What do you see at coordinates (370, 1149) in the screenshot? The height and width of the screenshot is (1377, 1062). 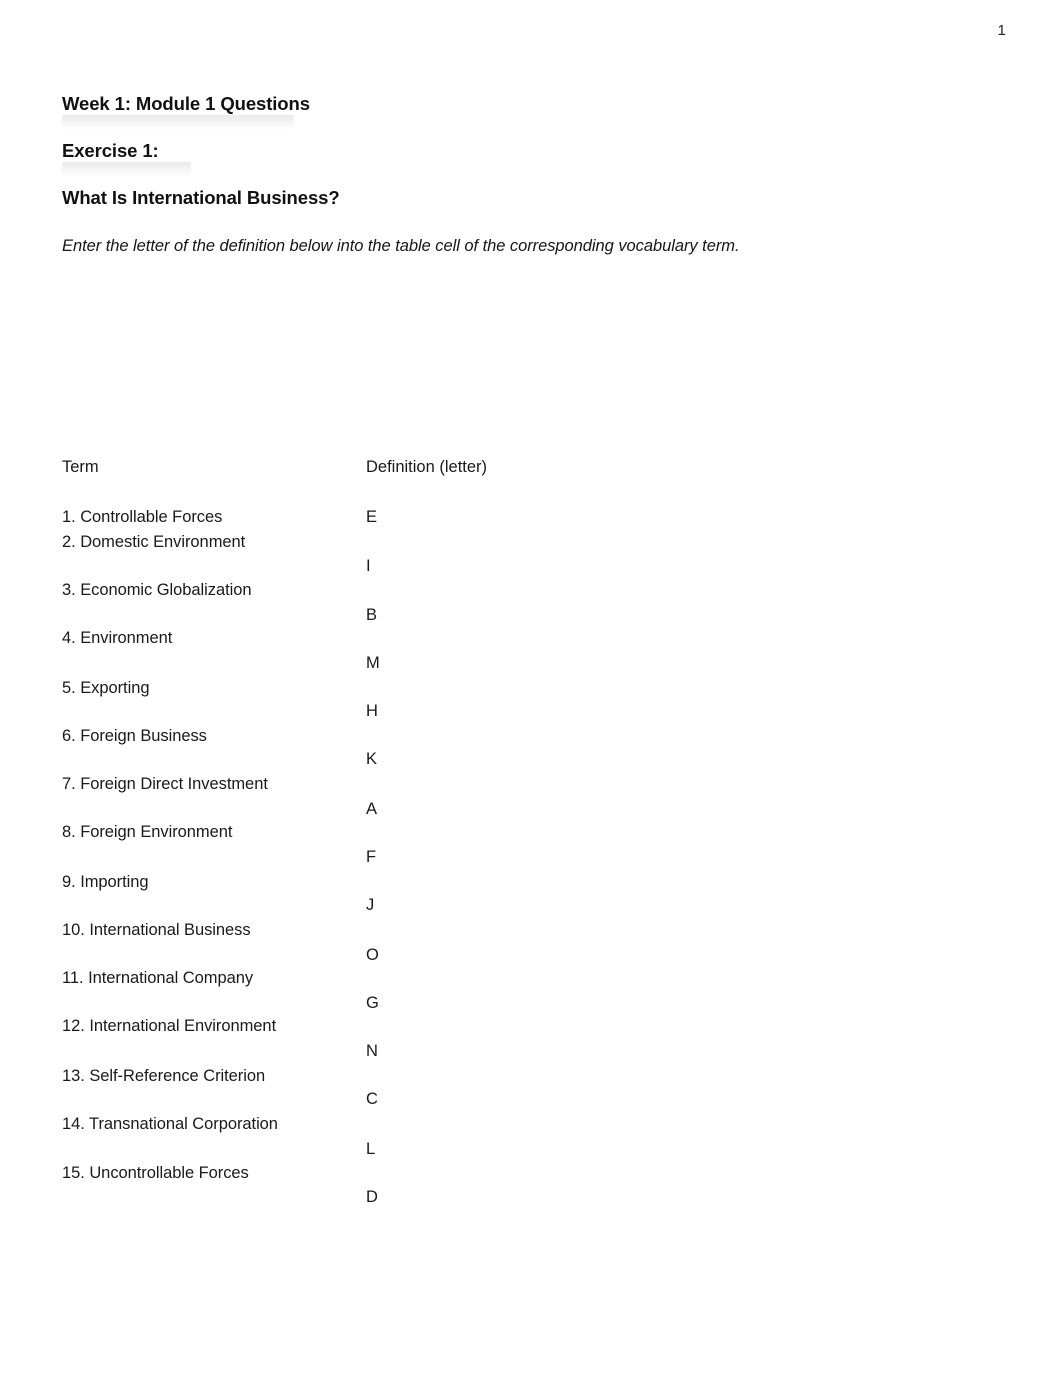 I see `table-row-letter: L` at bounding box center [370, 1149].